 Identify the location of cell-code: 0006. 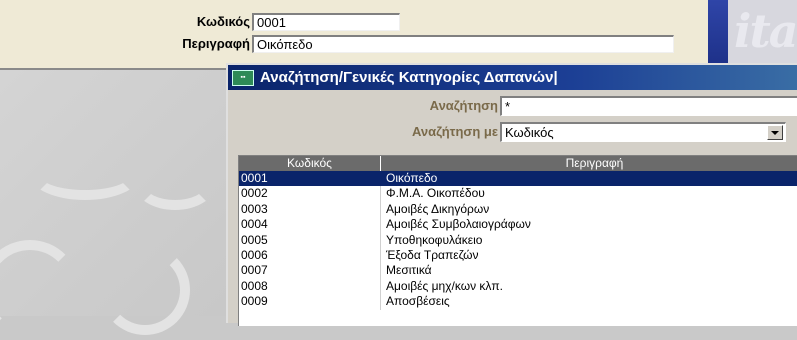
(310, 255).